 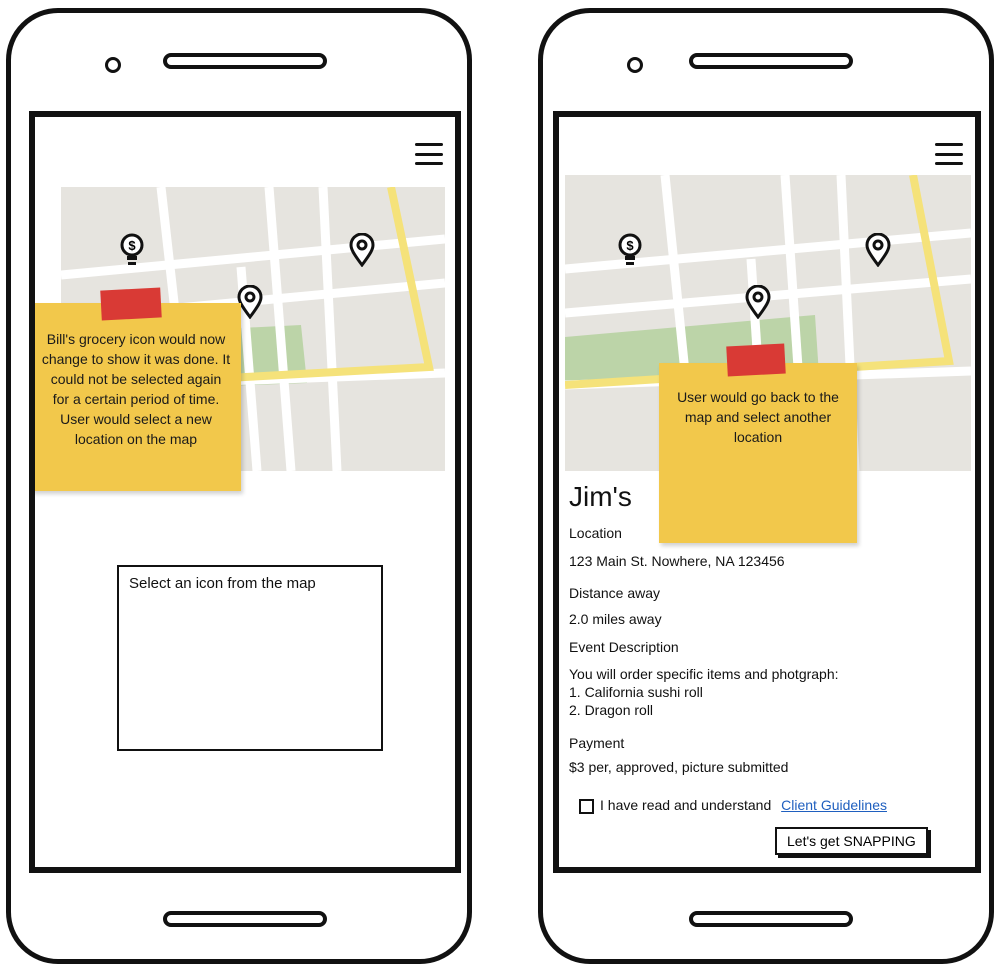 What do you see at coordinates (600, 496) in the screenshot?
I see `place-title: Jim's` at bounding box center [600, 496].